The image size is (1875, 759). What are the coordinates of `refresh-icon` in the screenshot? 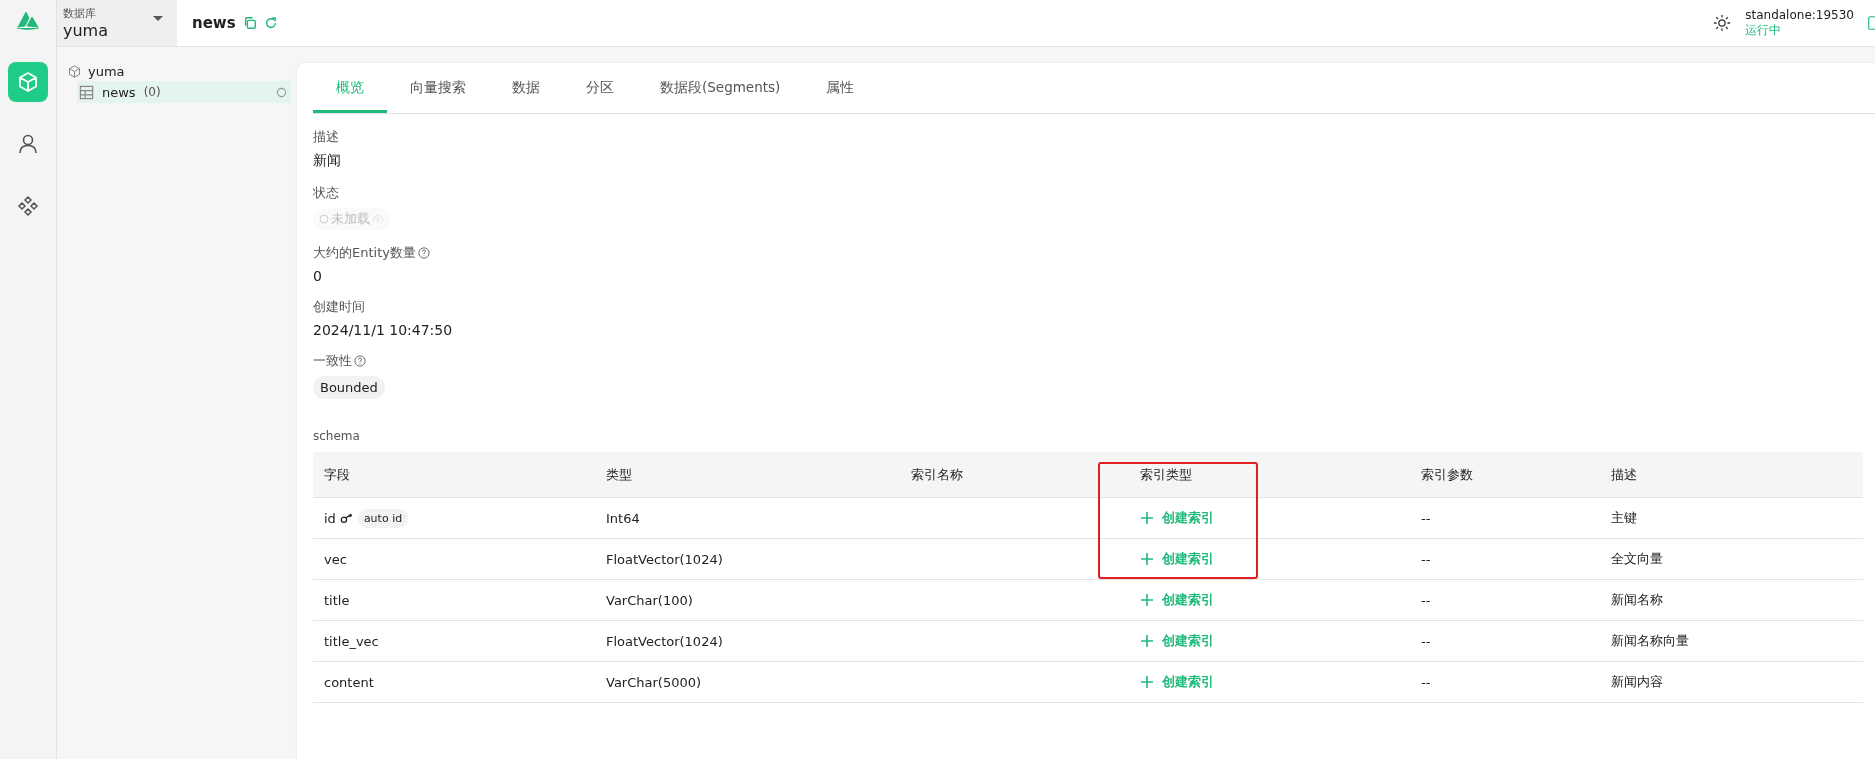 It's located at (270, 23).